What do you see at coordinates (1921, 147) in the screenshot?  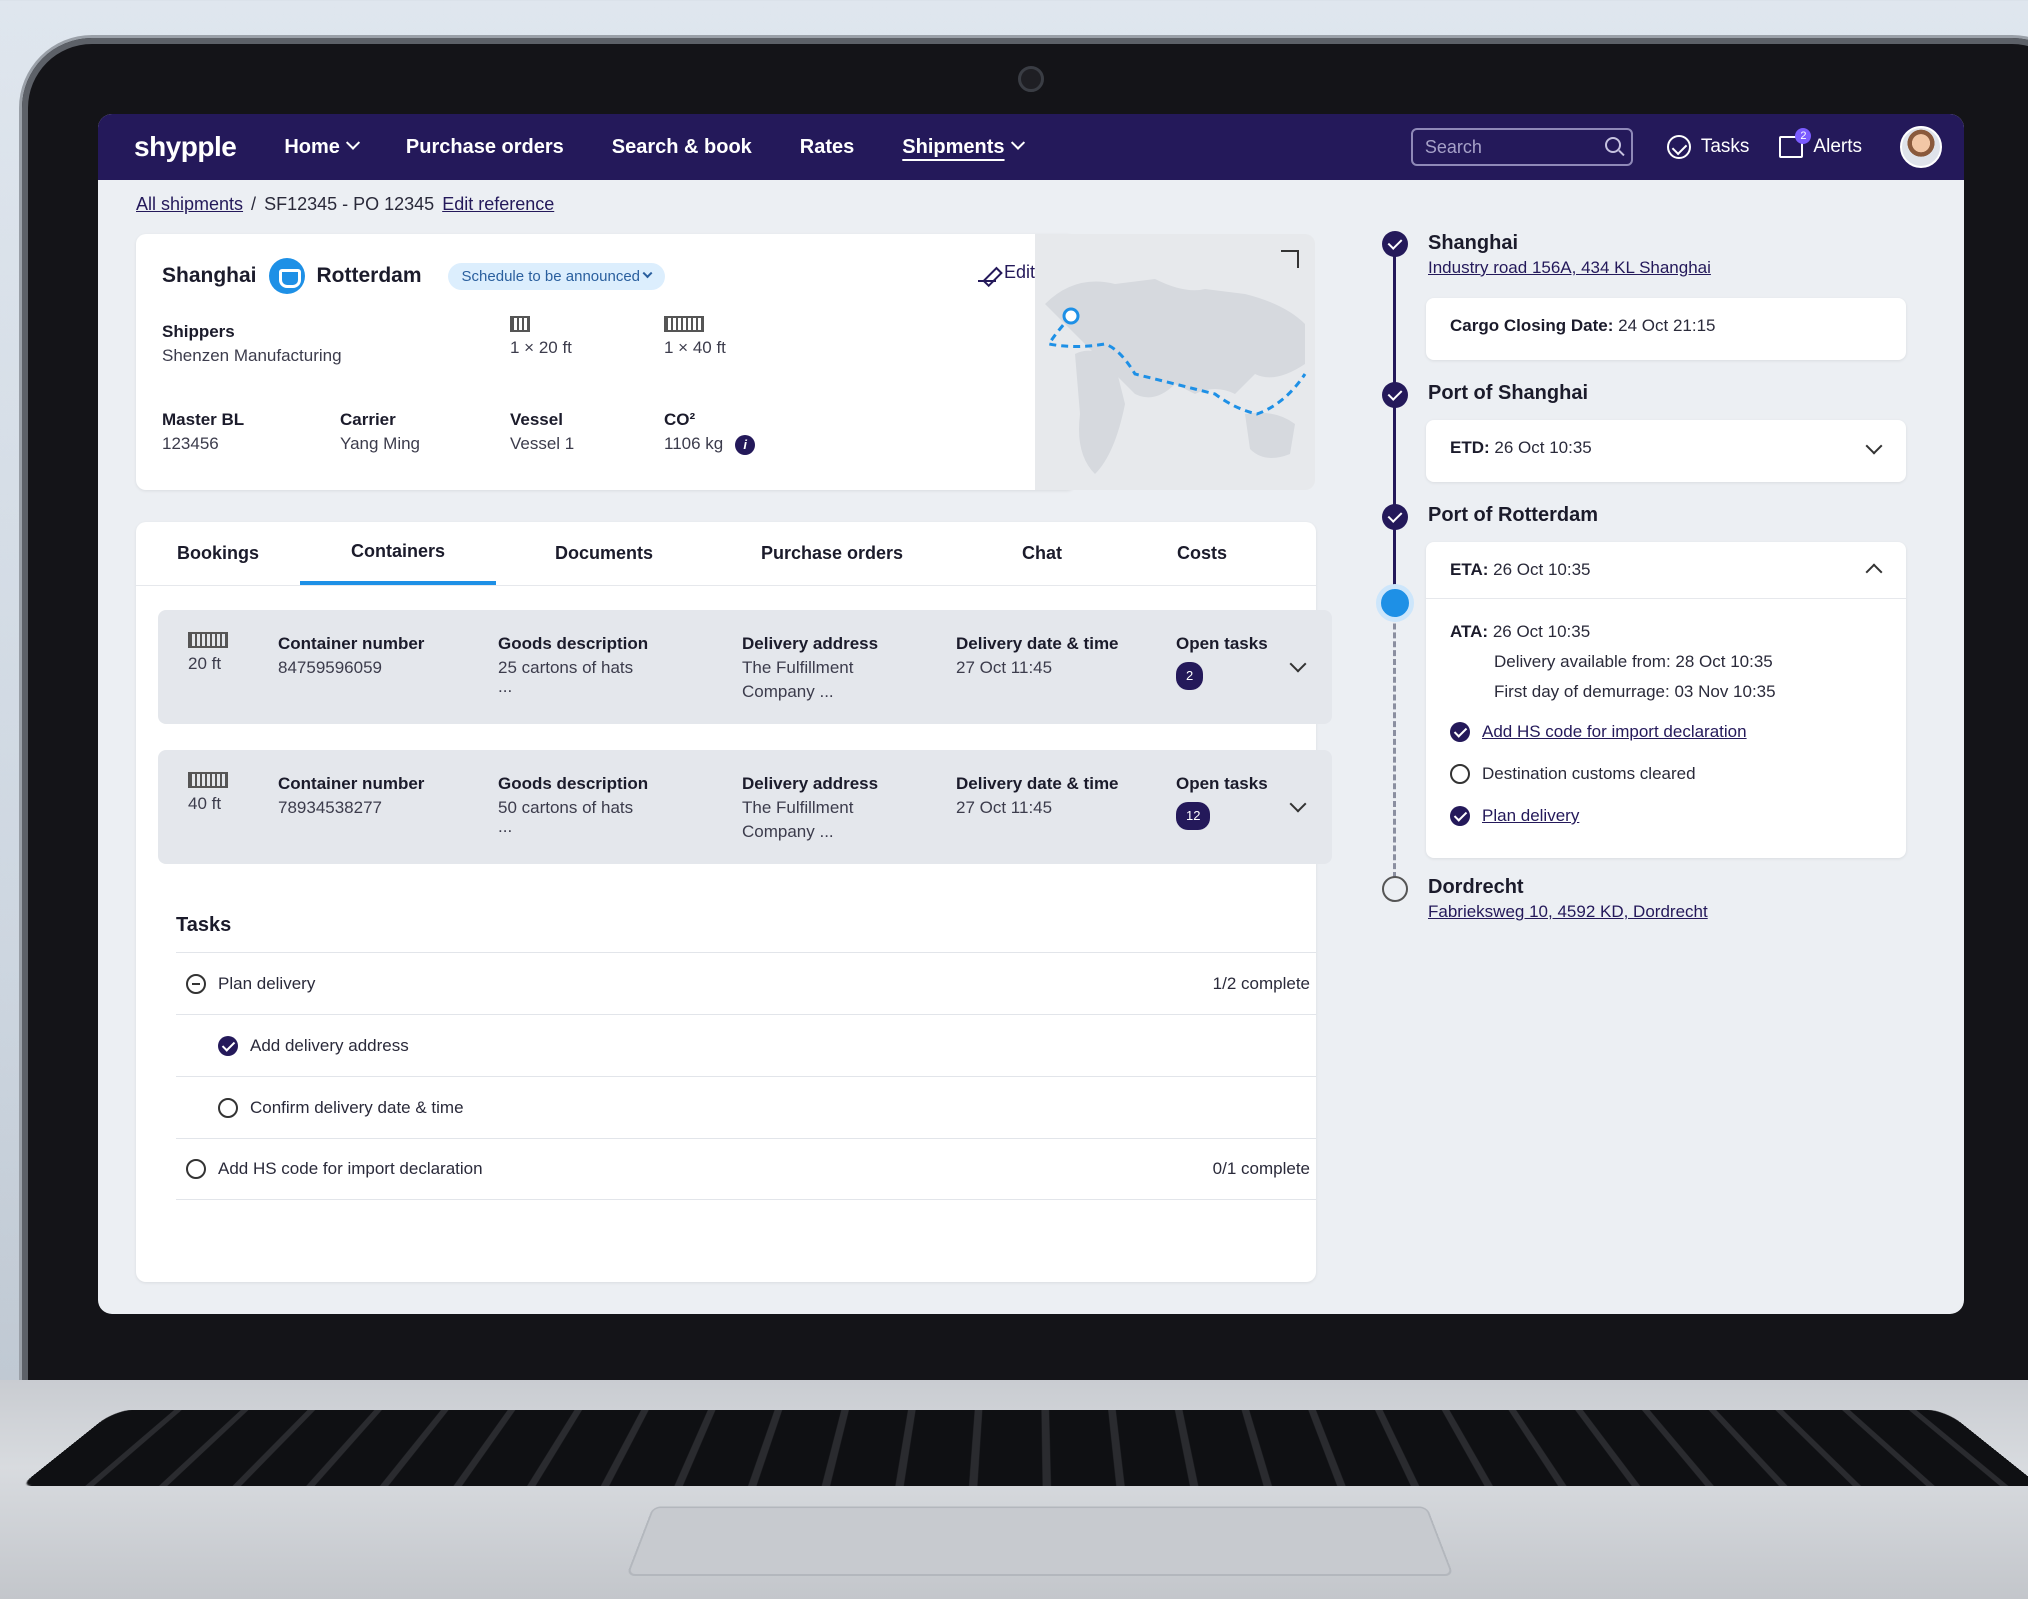 I see `user-avatar` at bounding box center [1921, 147].